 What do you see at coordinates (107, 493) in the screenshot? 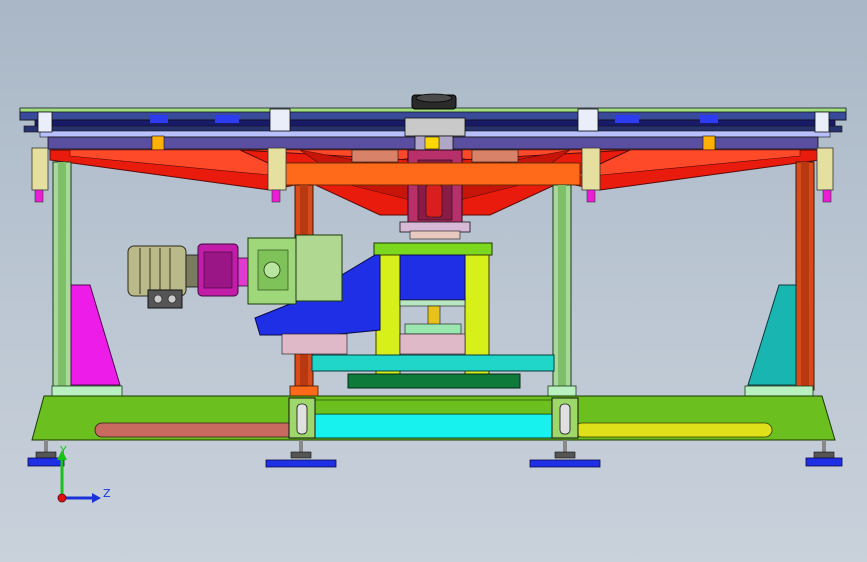
I see `z-axis-label: Z` at bounding box center [107, 493].